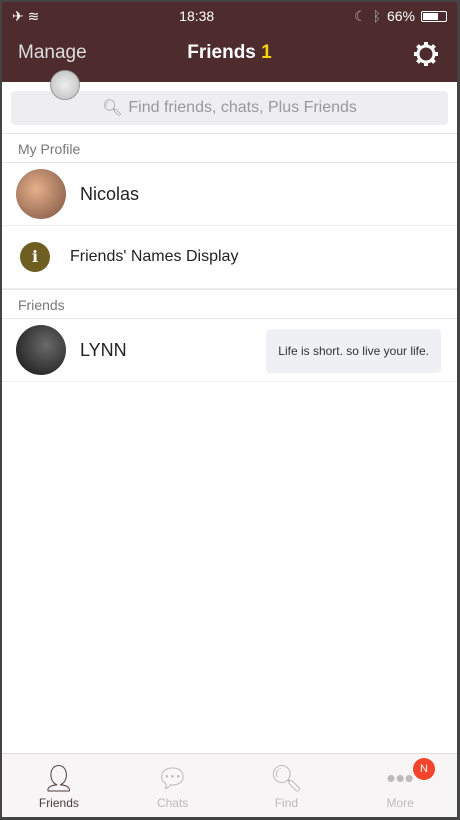 Image resolution: width=460 pixels, height=820 pixels. What do you see at coordinates (400, 16) in the screenshot?
I see `battery-percent: 66%` at bounding box center [400, 16].